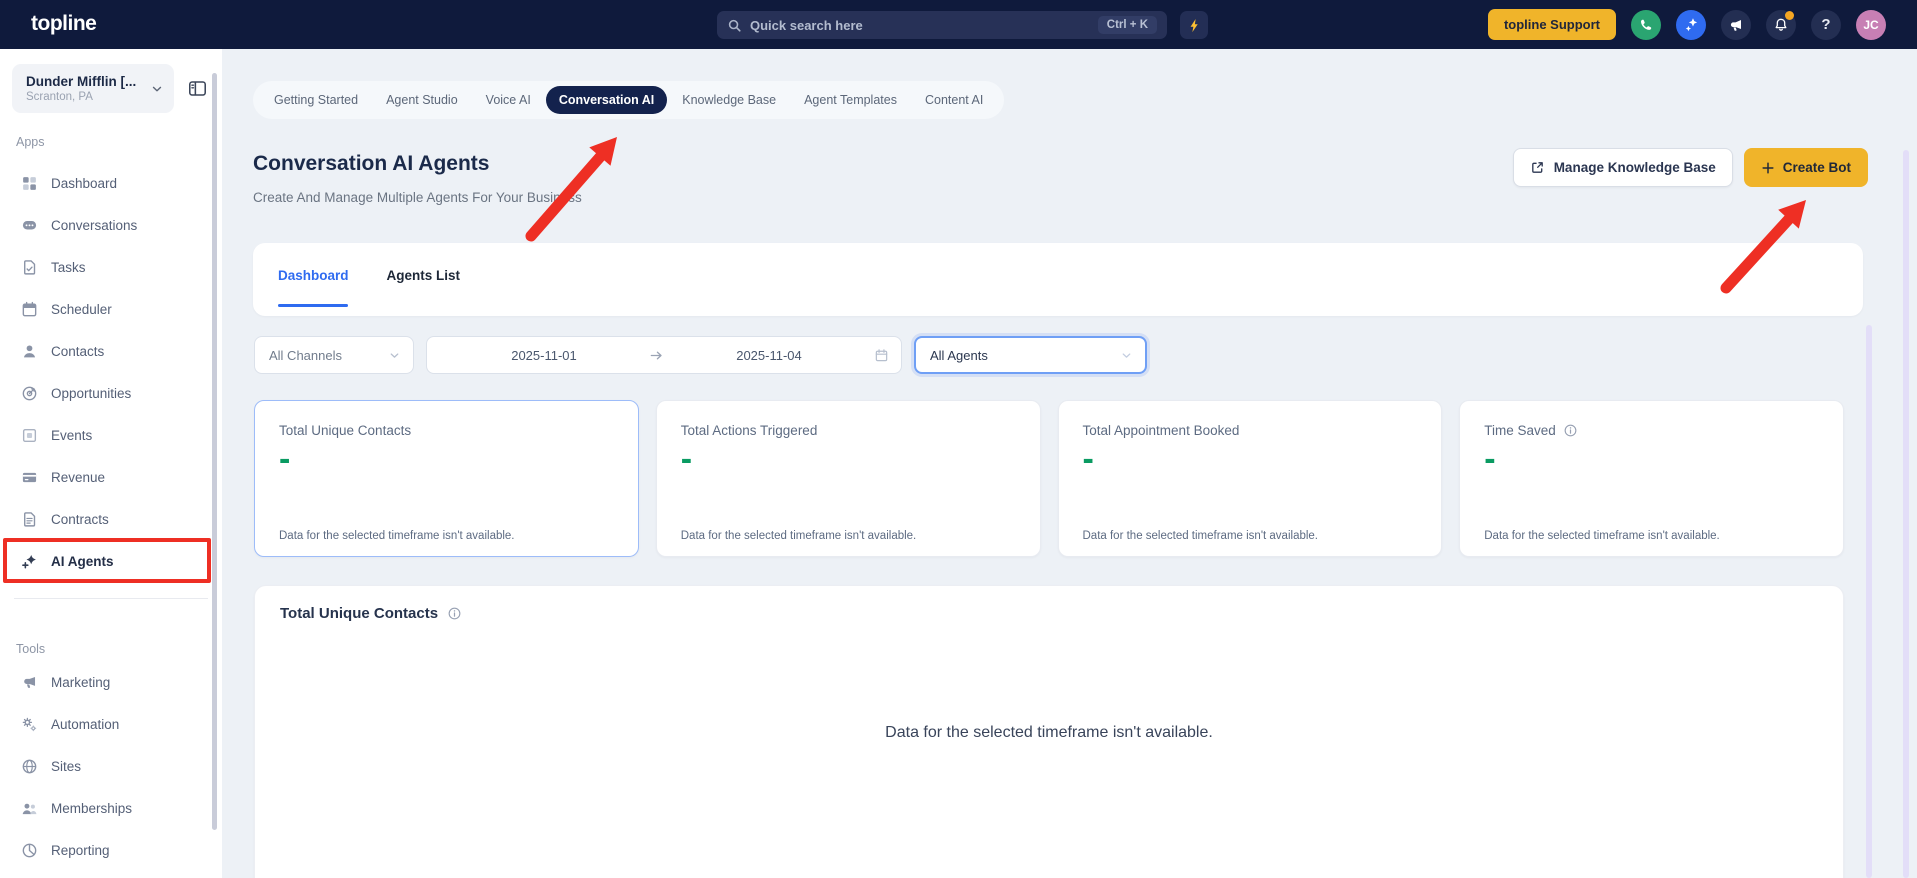  I want to click on org-location: Scranton, PA, so click(59, 97).